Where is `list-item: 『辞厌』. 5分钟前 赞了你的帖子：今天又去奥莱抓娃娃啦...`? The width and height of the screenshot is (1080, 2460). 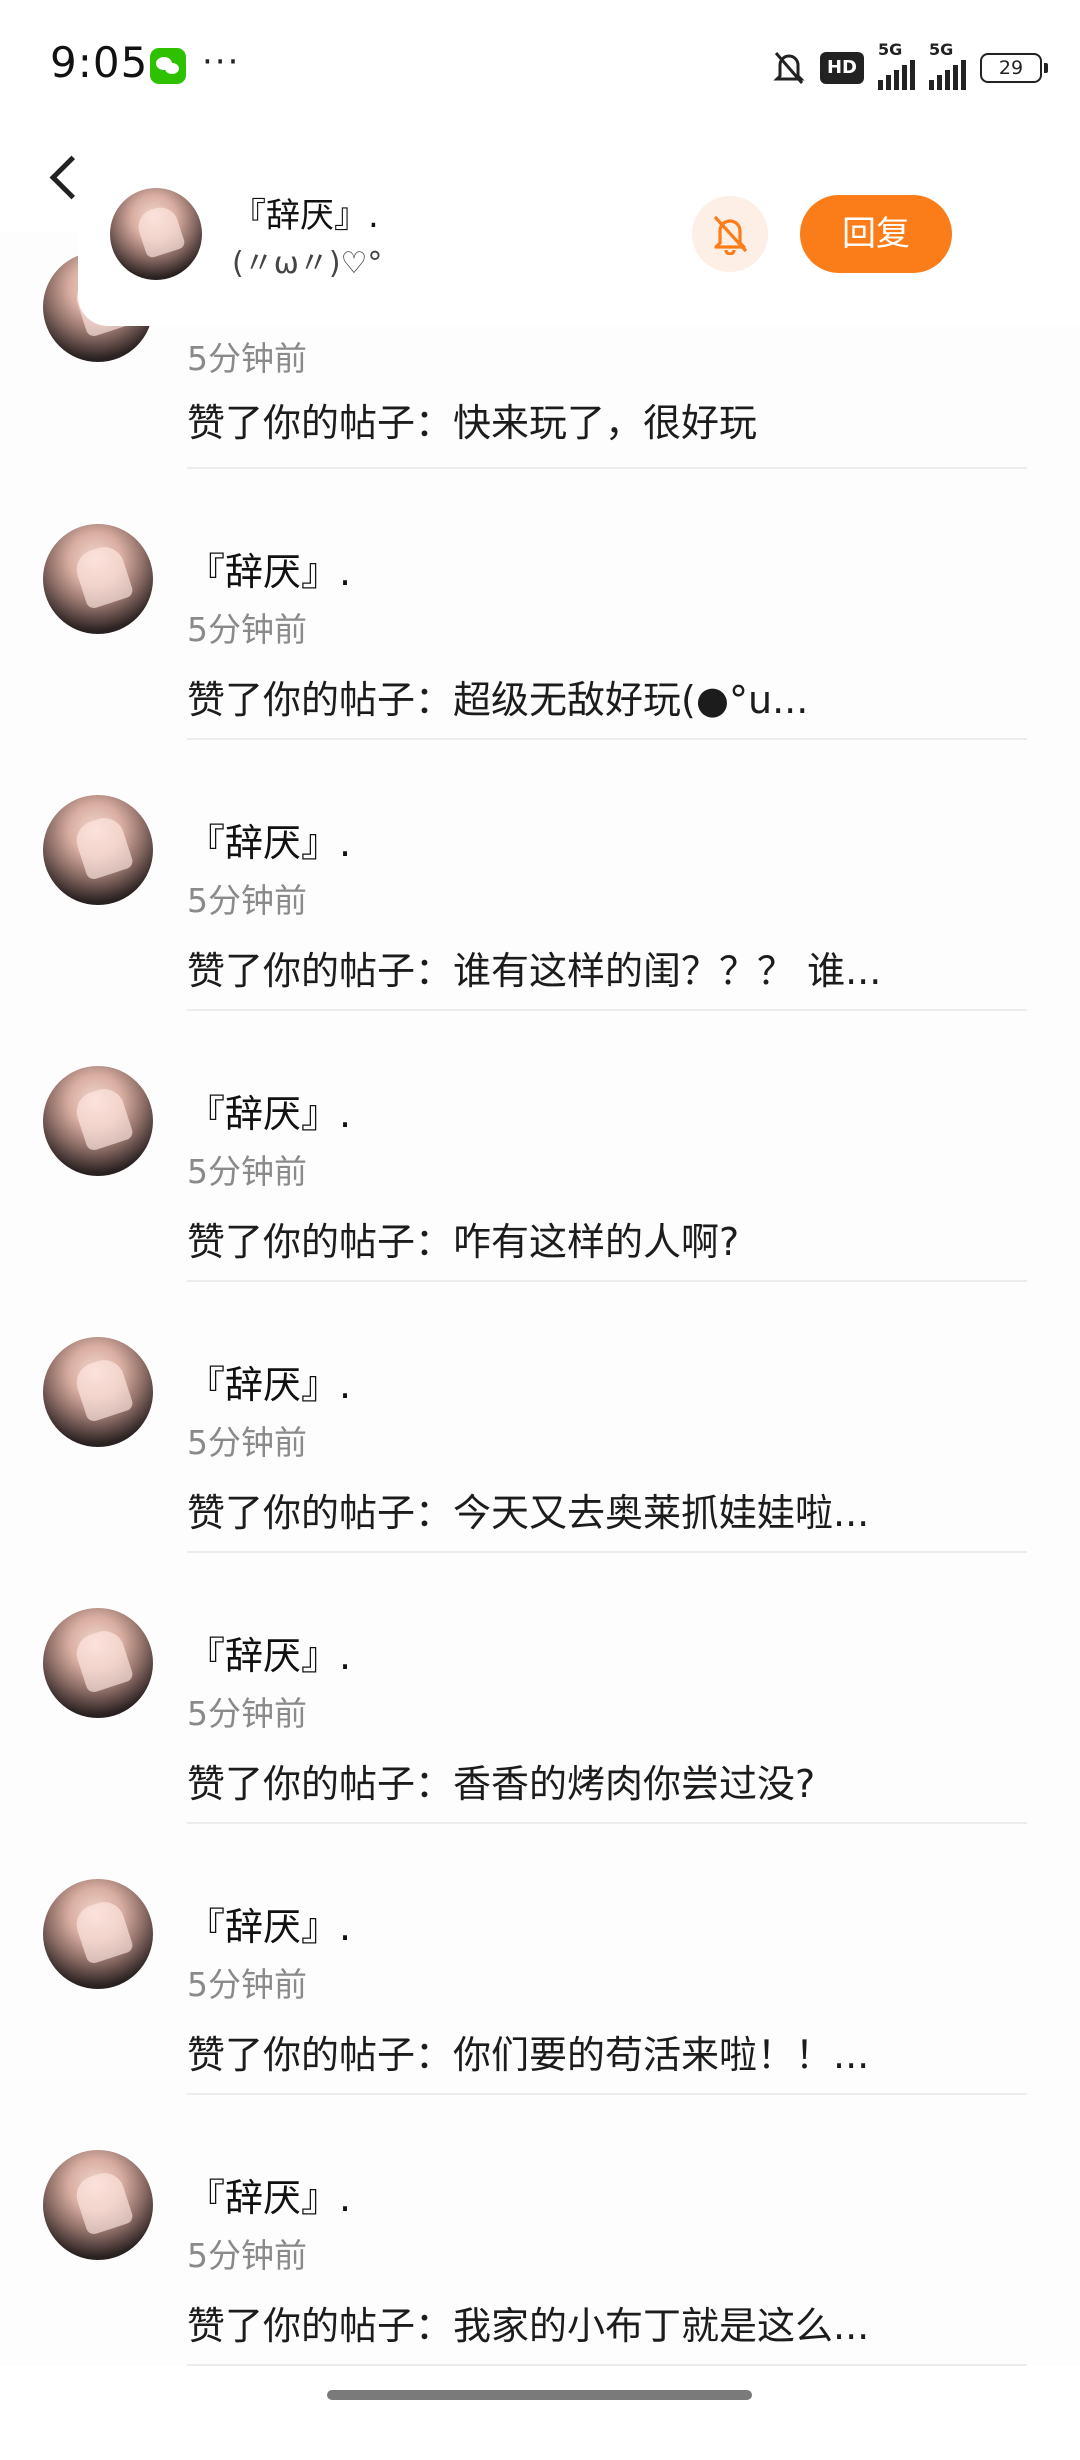 list-item: 『辞厌』. 5分钟前 赞了你的帖子：今天又去奥莱抓娃娃啦... is located at coordinates (540, 1417).